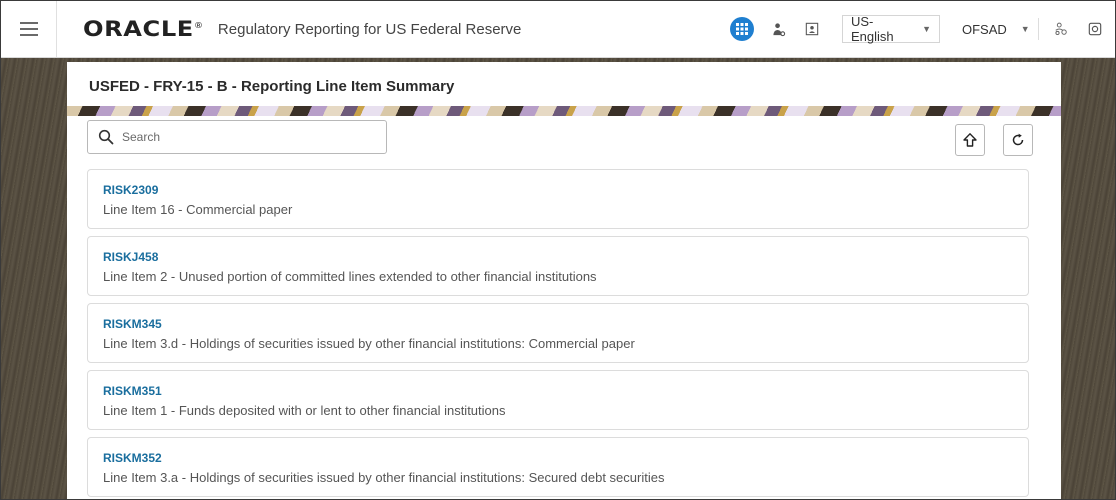 This screenshot has width=1116, height=500. What do you see at coordinates (742, 29) in the screenshot?
I see `app-grid-icon` at bounding box center [742, 29].